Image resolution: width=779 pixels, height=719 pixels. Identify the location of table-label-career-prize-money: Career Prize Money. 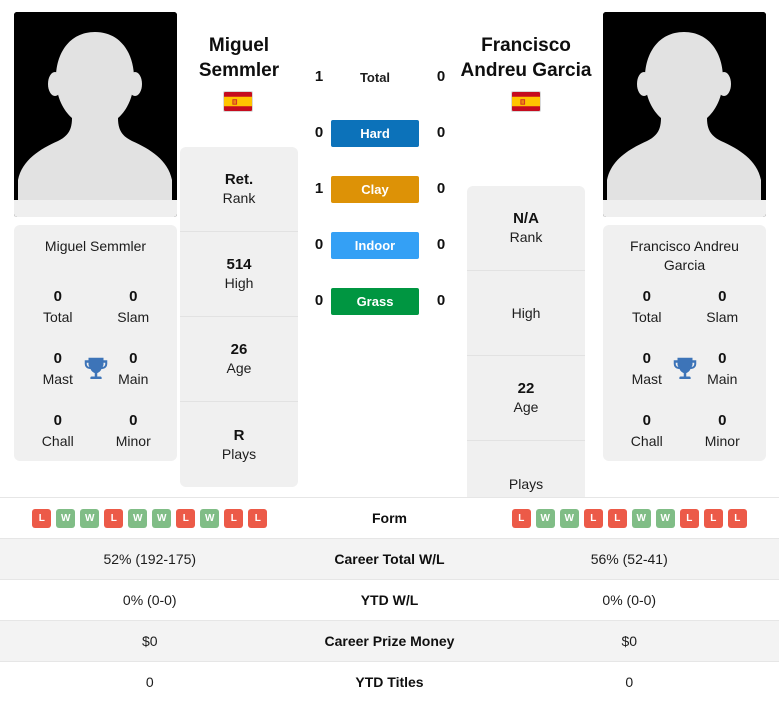
(389, 641).